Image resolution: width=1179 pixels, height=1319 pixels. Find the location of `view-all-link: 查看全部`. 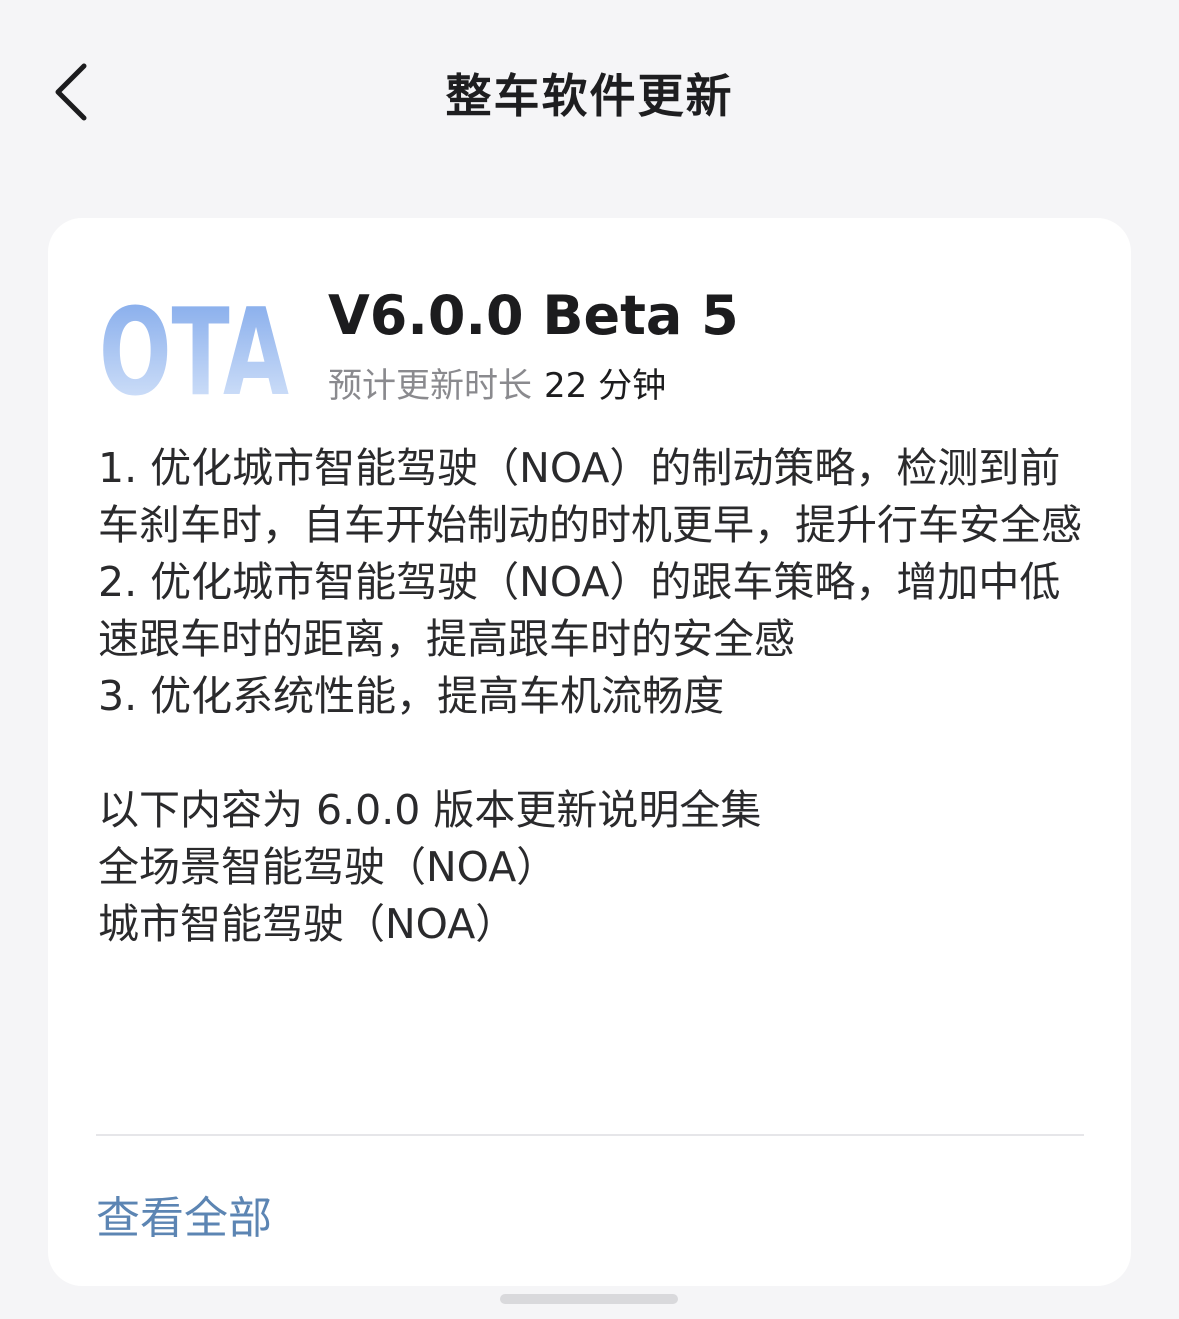

view-all-link: 查看全部 is located at coordinates (184, 1214).